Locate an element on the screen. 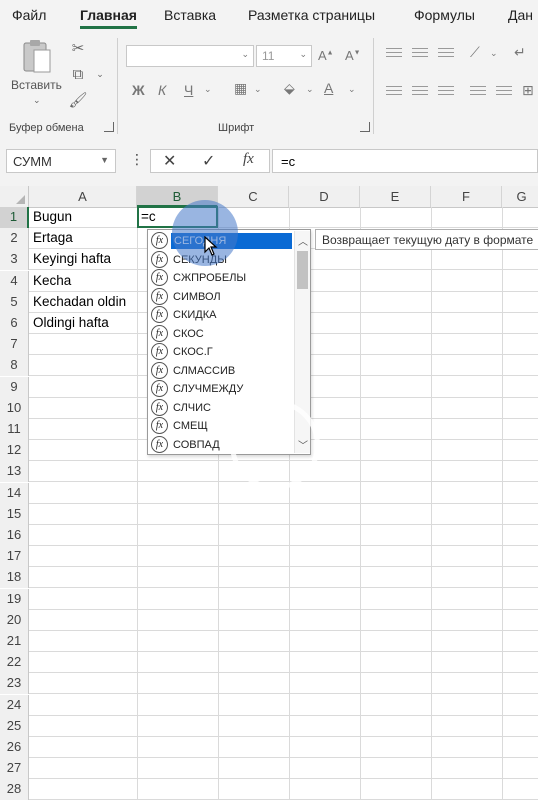  align-left-icon is located at coordinates (394, 92).